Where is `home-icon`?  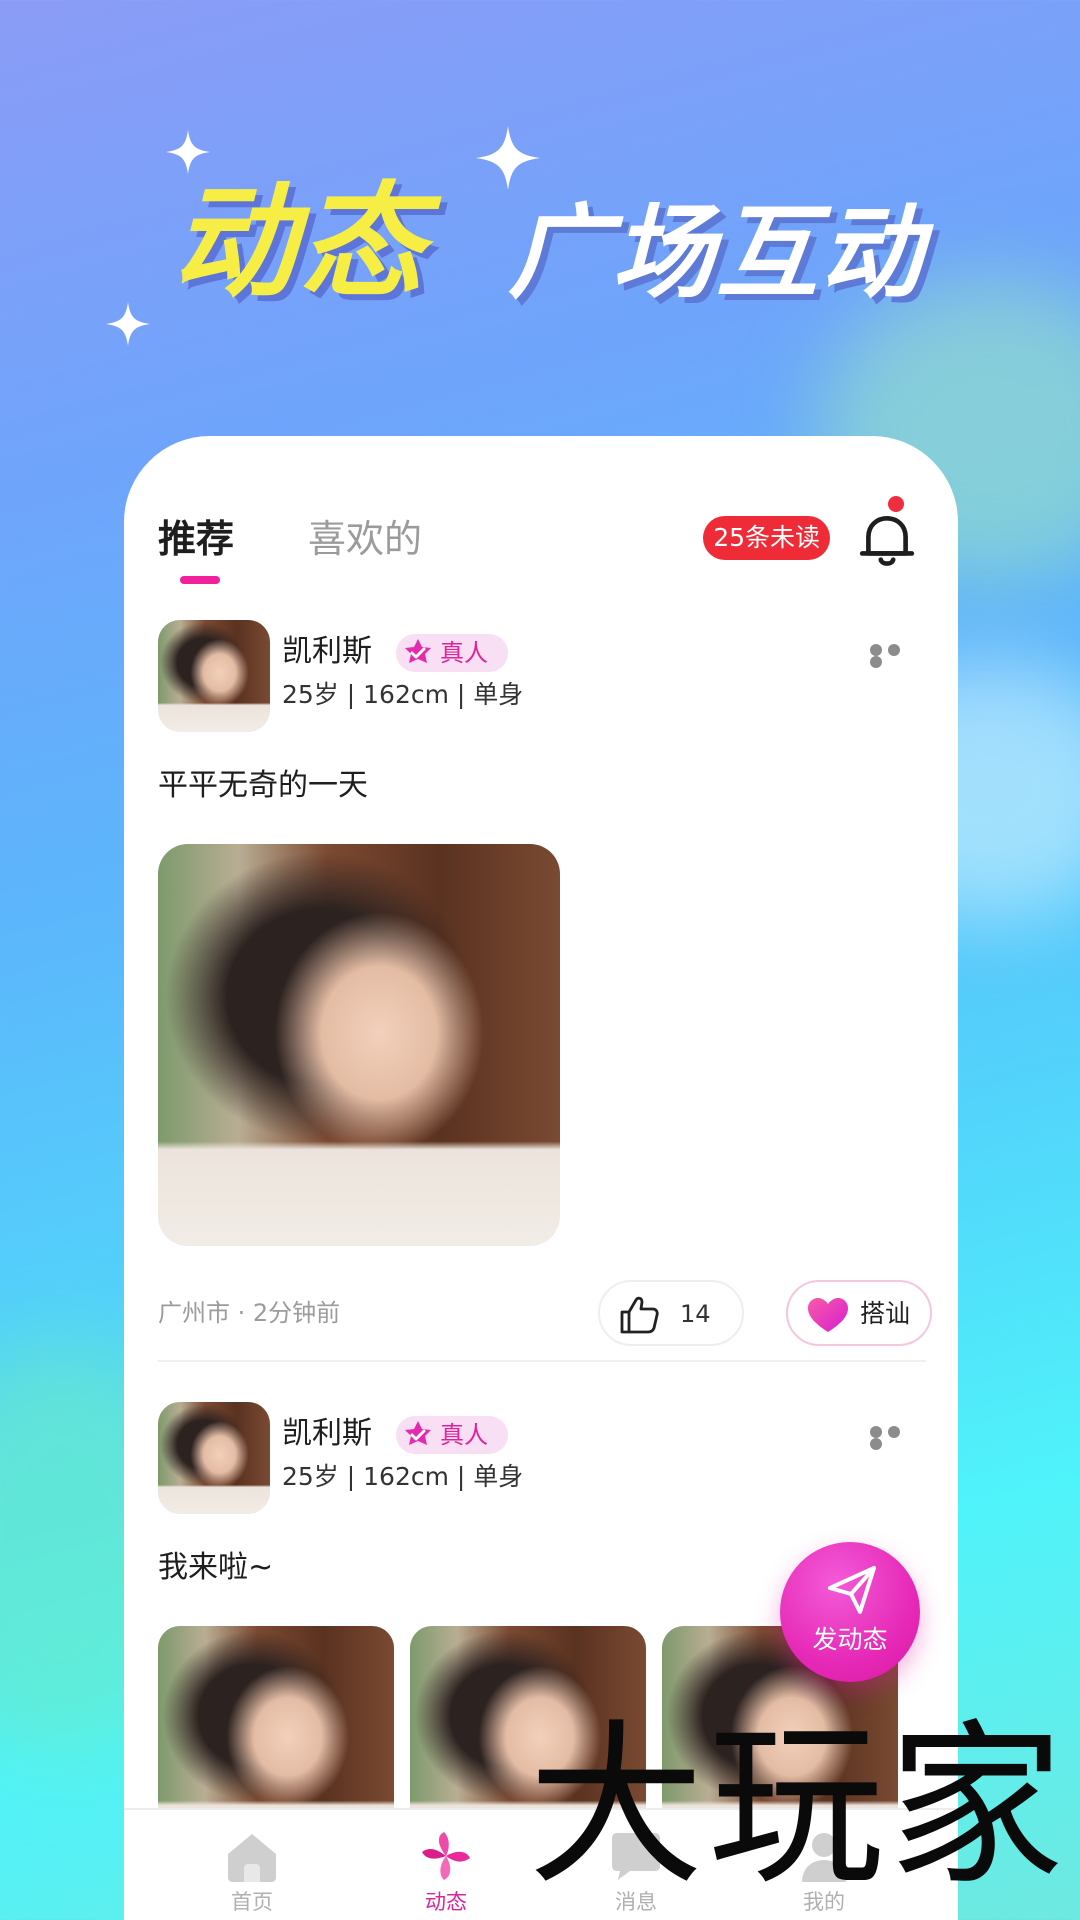 home-icon is located at coordinates (252, 1858).